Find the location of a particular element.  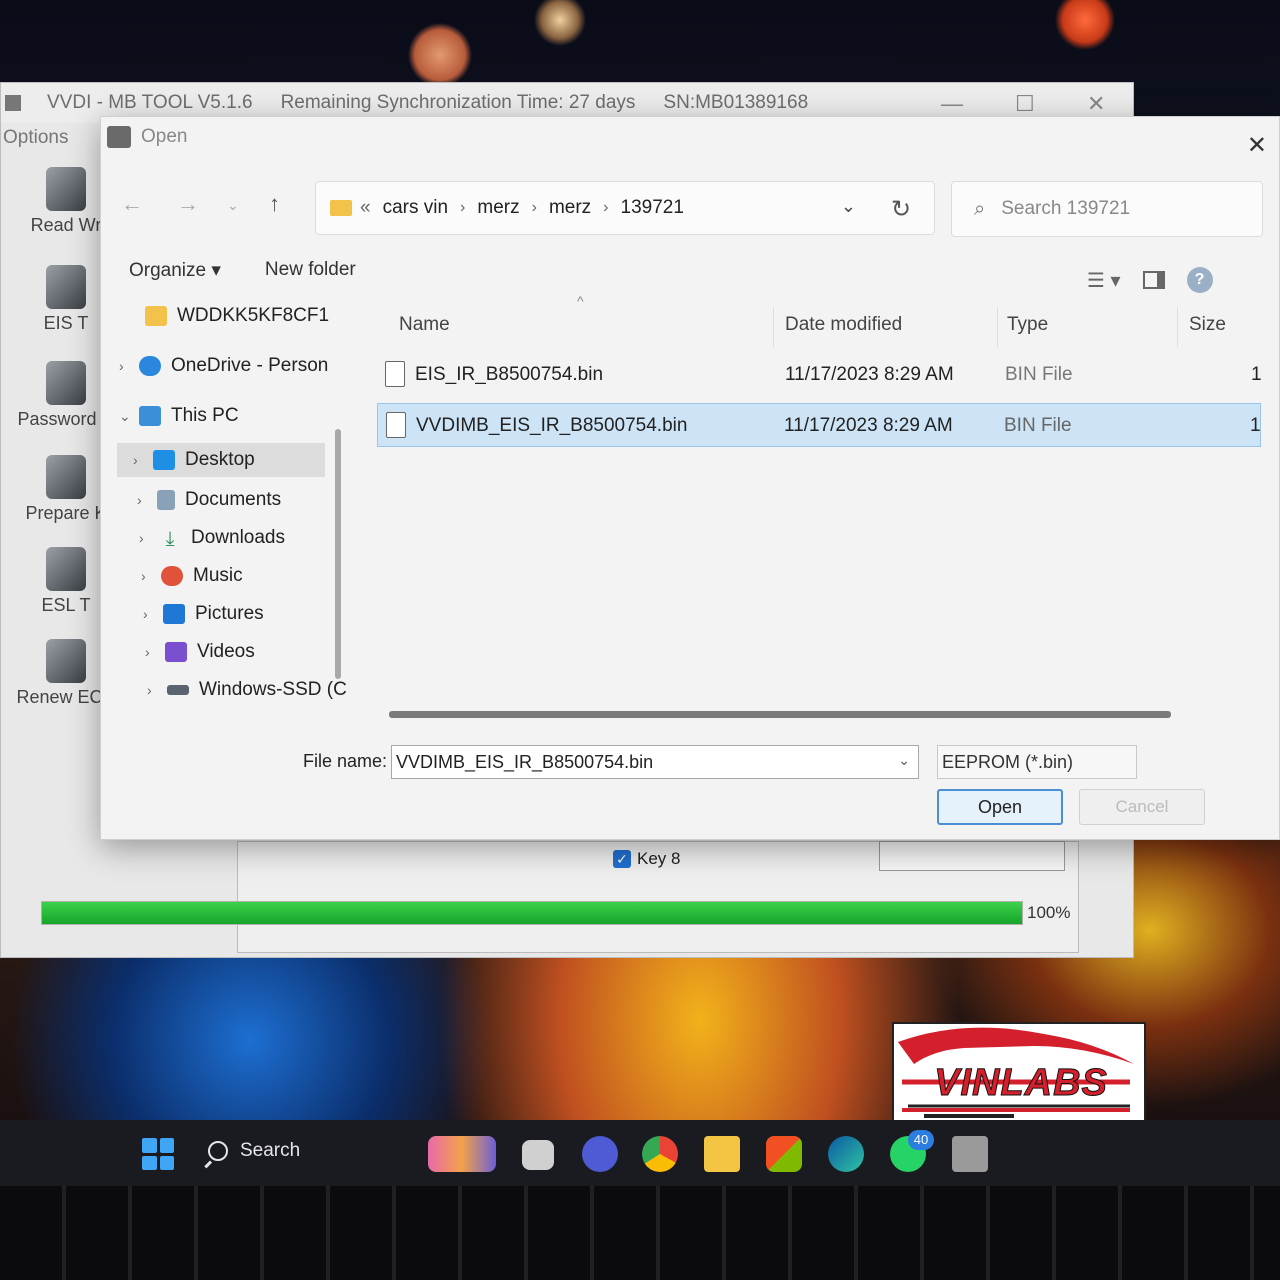

file-type: BIN File is located at coordinates (1039, 374).